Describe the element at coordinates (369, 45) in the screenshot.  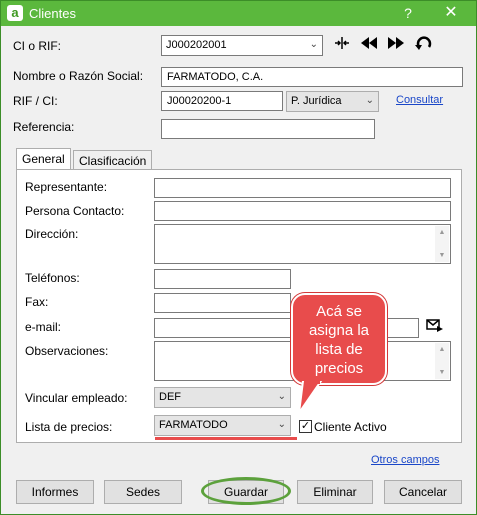
I see `rewind-icon` at that location.